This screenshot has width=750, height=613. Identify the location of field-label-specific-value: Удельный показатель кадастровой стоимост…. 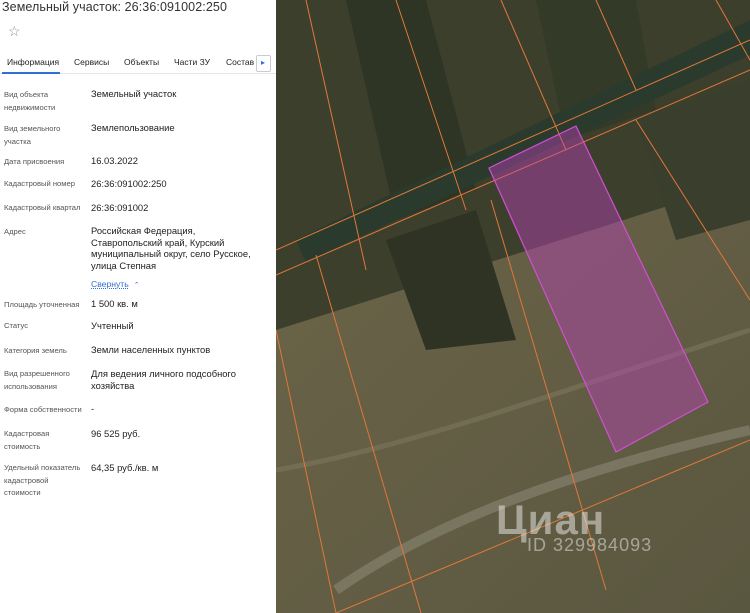
(42, 480).